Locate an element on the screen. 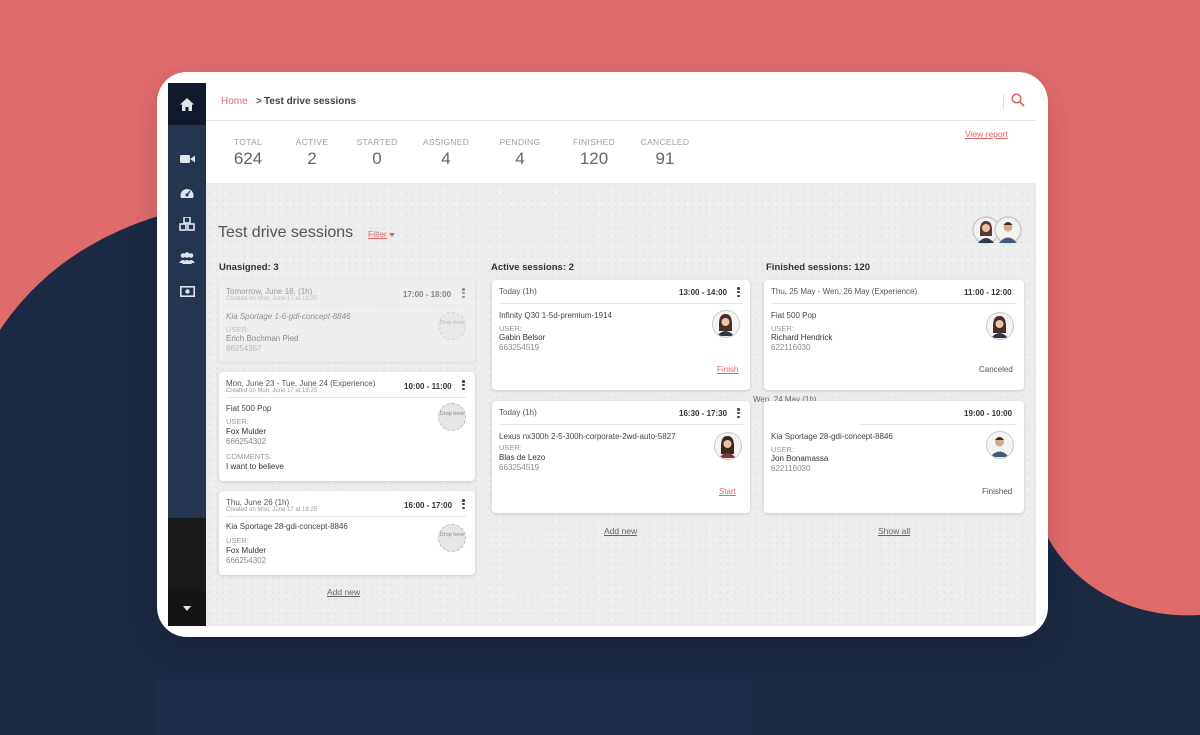 This screenshot has width=1200, height=735. users-icon is located at coordinates (187, 258).